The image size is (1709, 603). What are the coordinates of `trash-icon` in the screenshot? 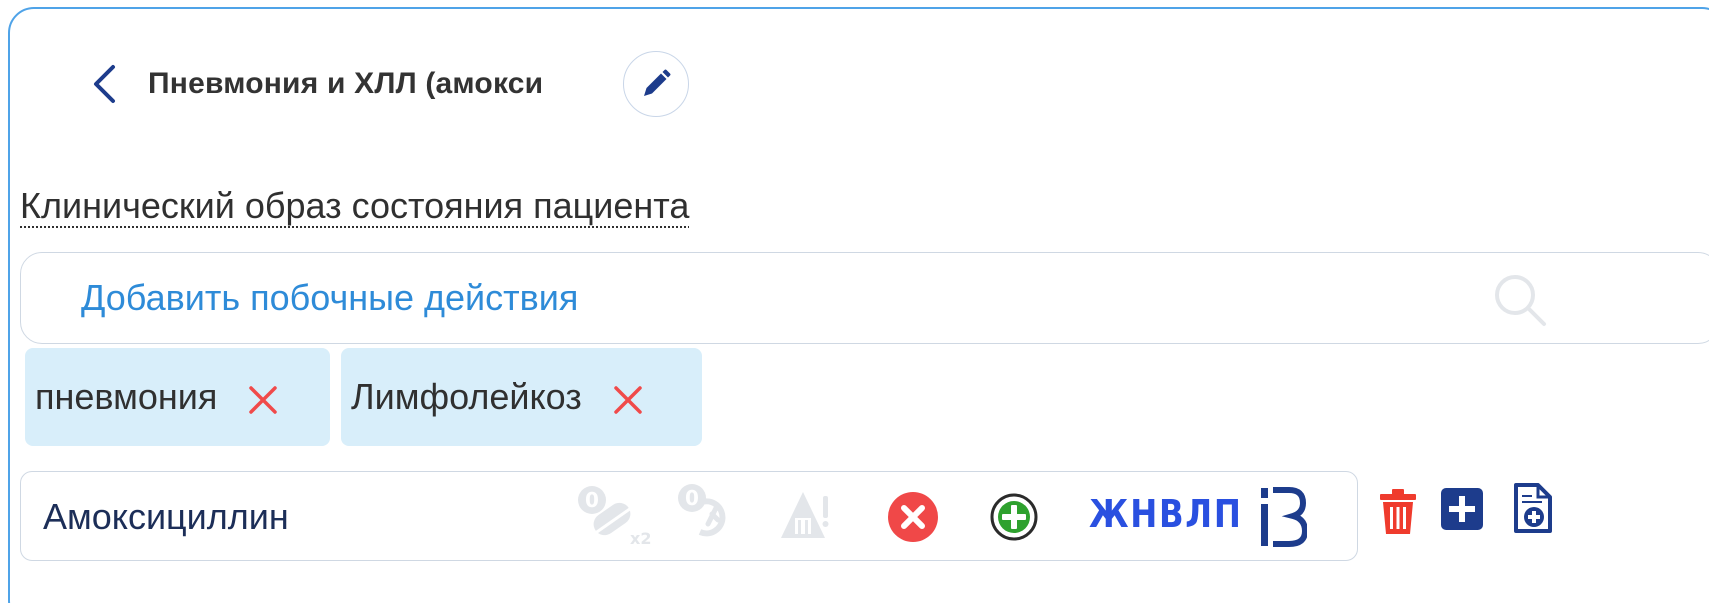 It's located at (1398, 512).